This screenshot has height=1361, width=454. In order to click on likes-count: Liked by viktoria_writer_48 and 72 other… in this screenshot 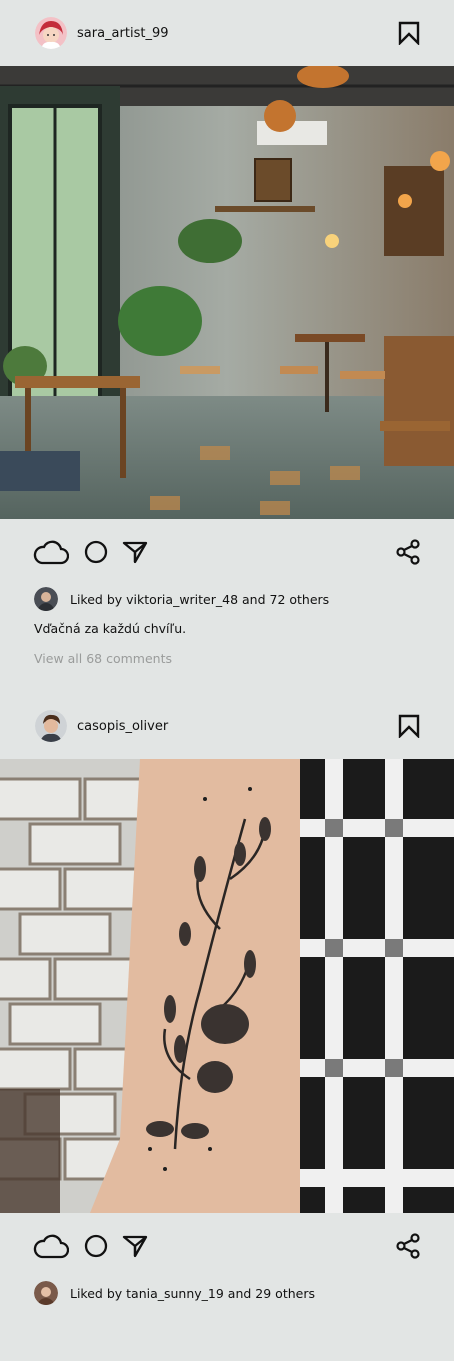, I will do `click(199, 599)`.